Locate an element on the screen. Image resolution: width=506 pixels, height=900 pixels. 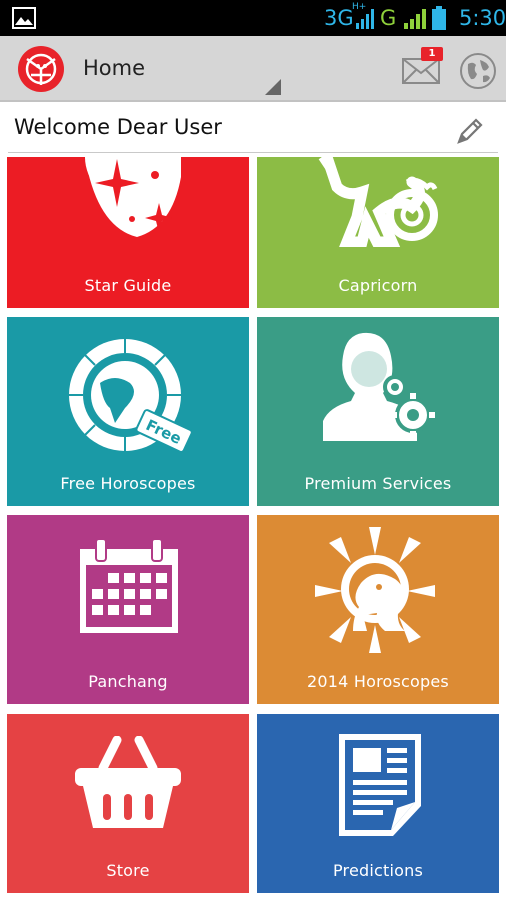
tile-store: Store is located at coordinates (128, 803).